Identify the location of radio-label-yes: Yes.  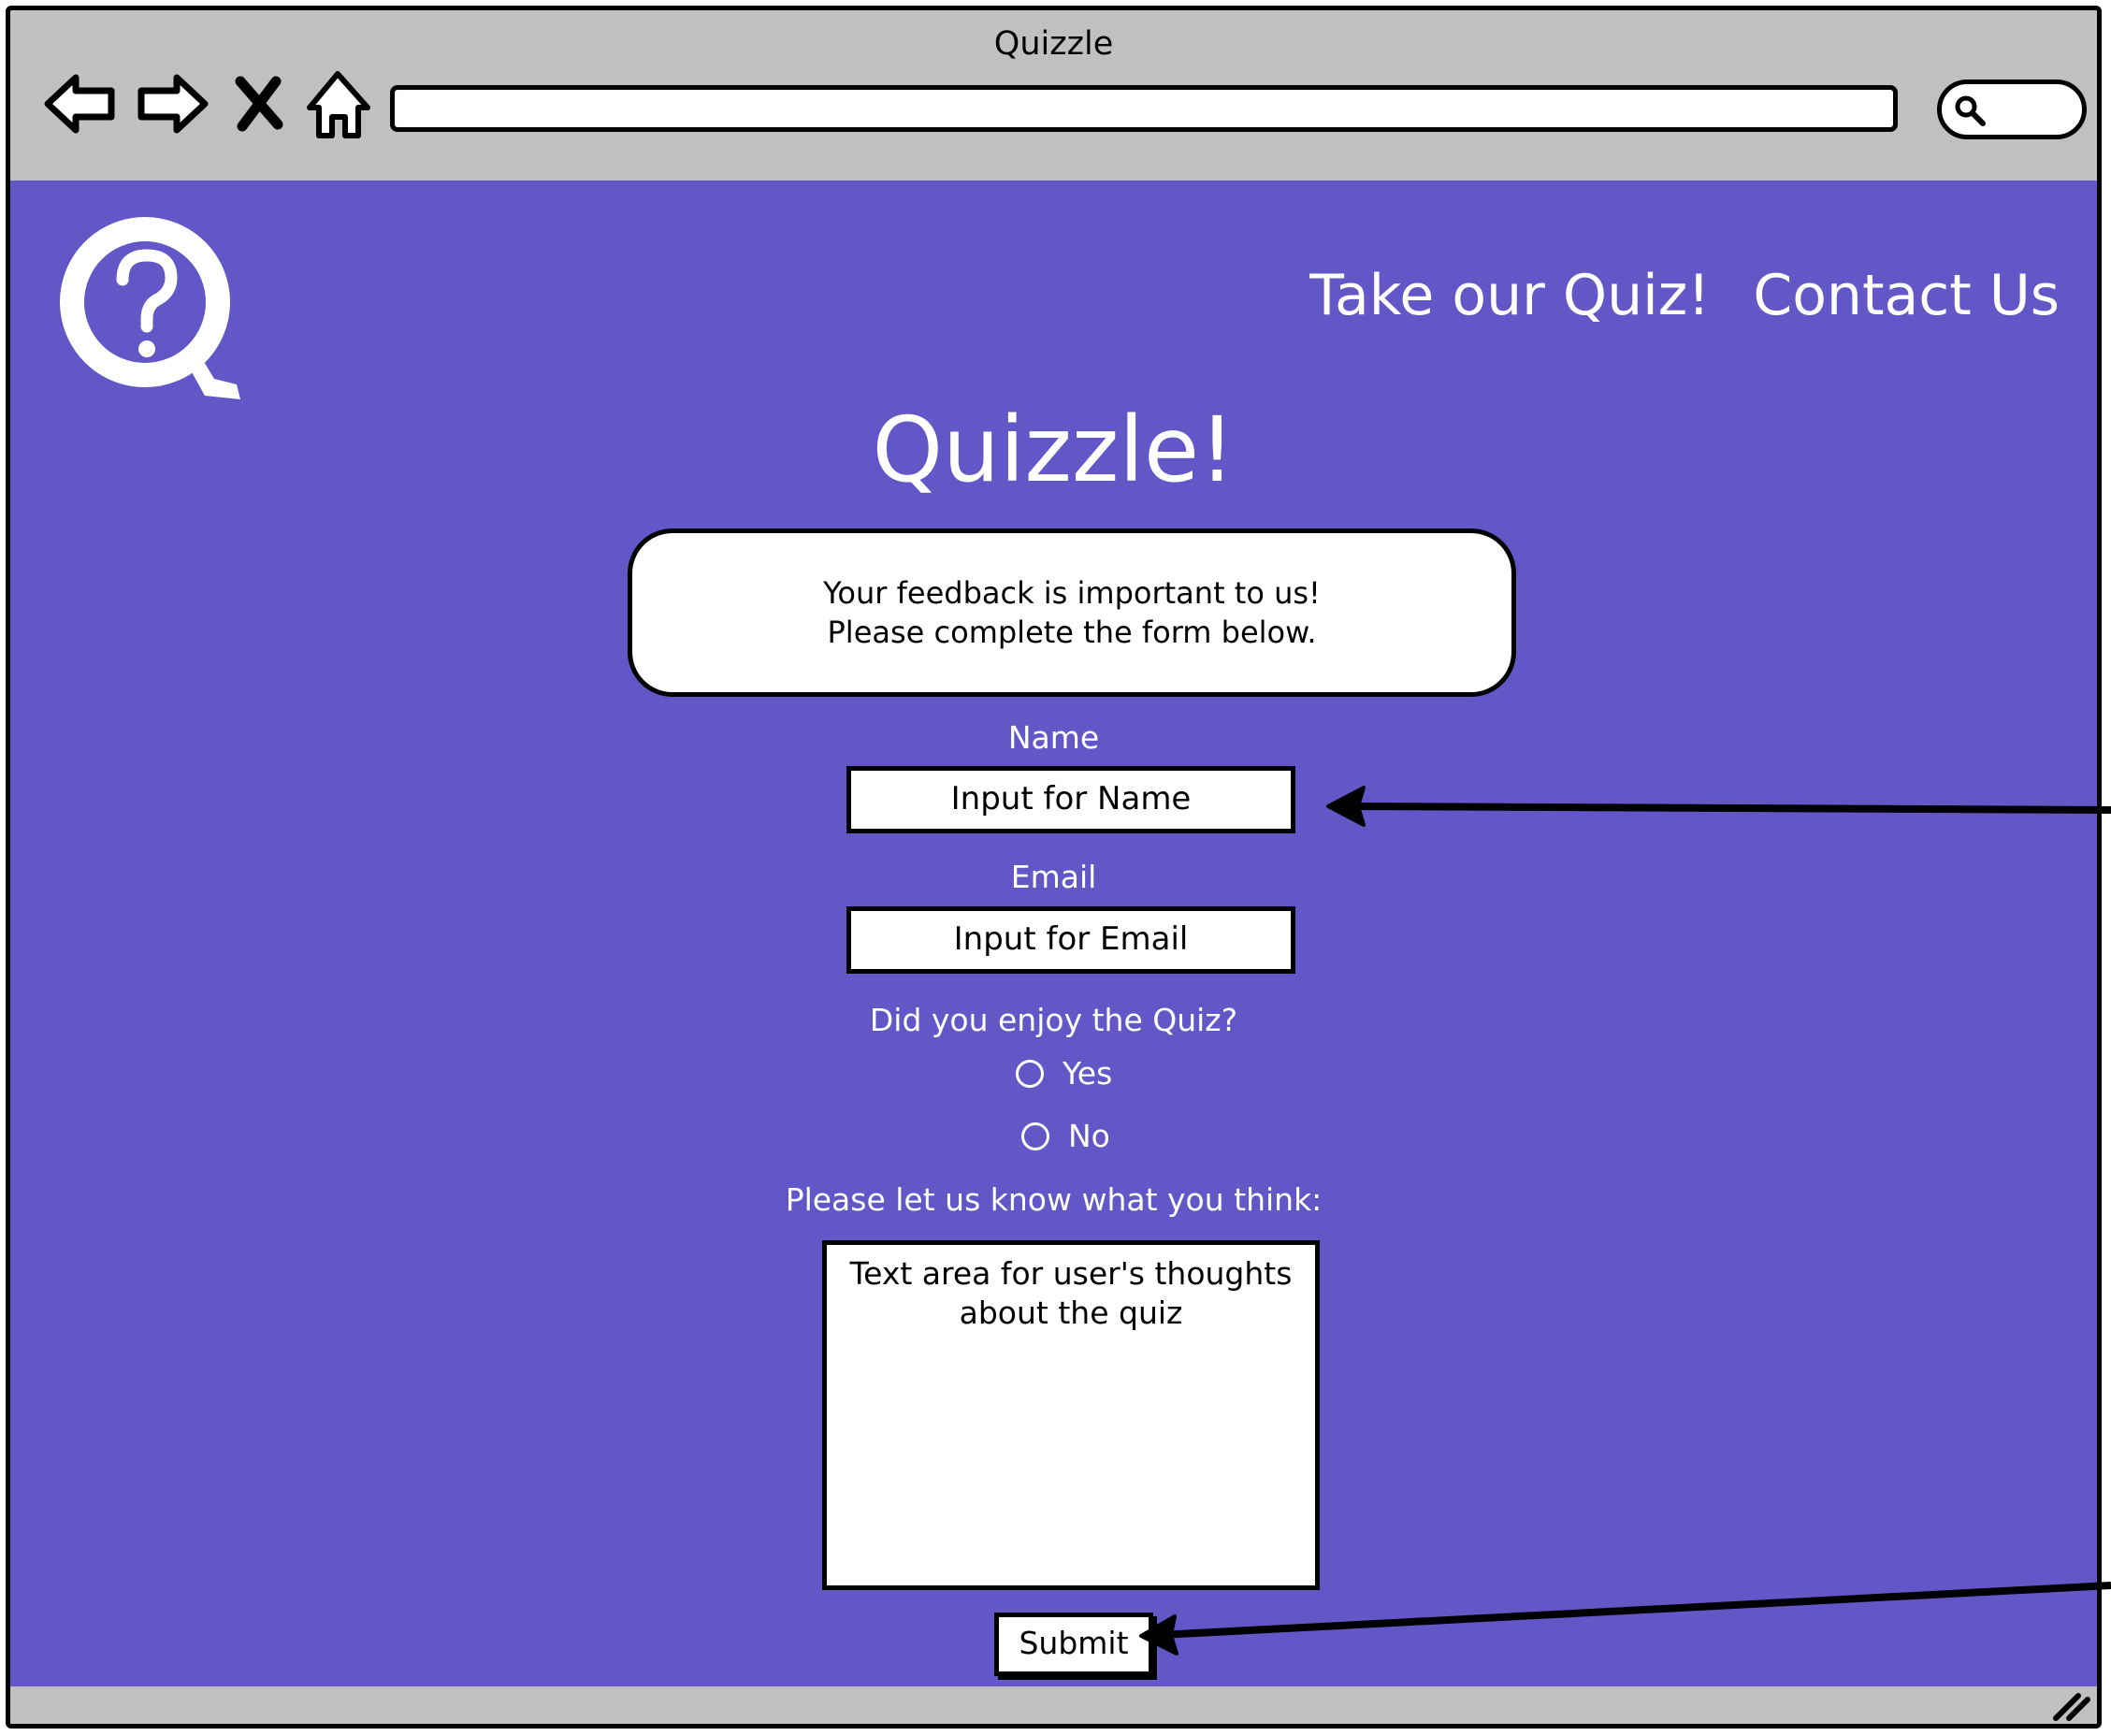
(1088, 1073).